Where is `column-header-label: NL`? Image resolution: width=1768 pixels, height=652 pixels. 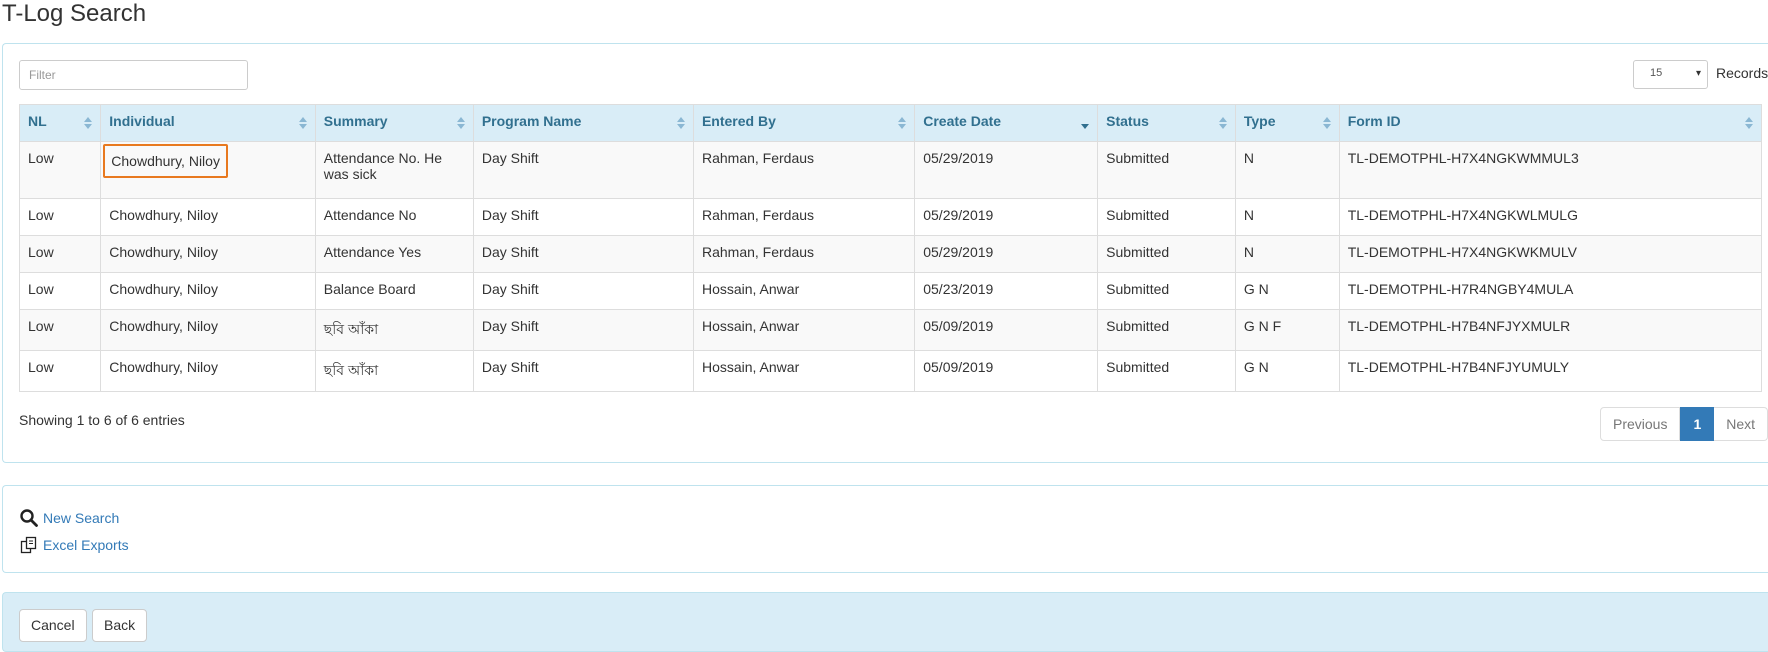
column-header-label: NL is located at coordinates (37, 121).